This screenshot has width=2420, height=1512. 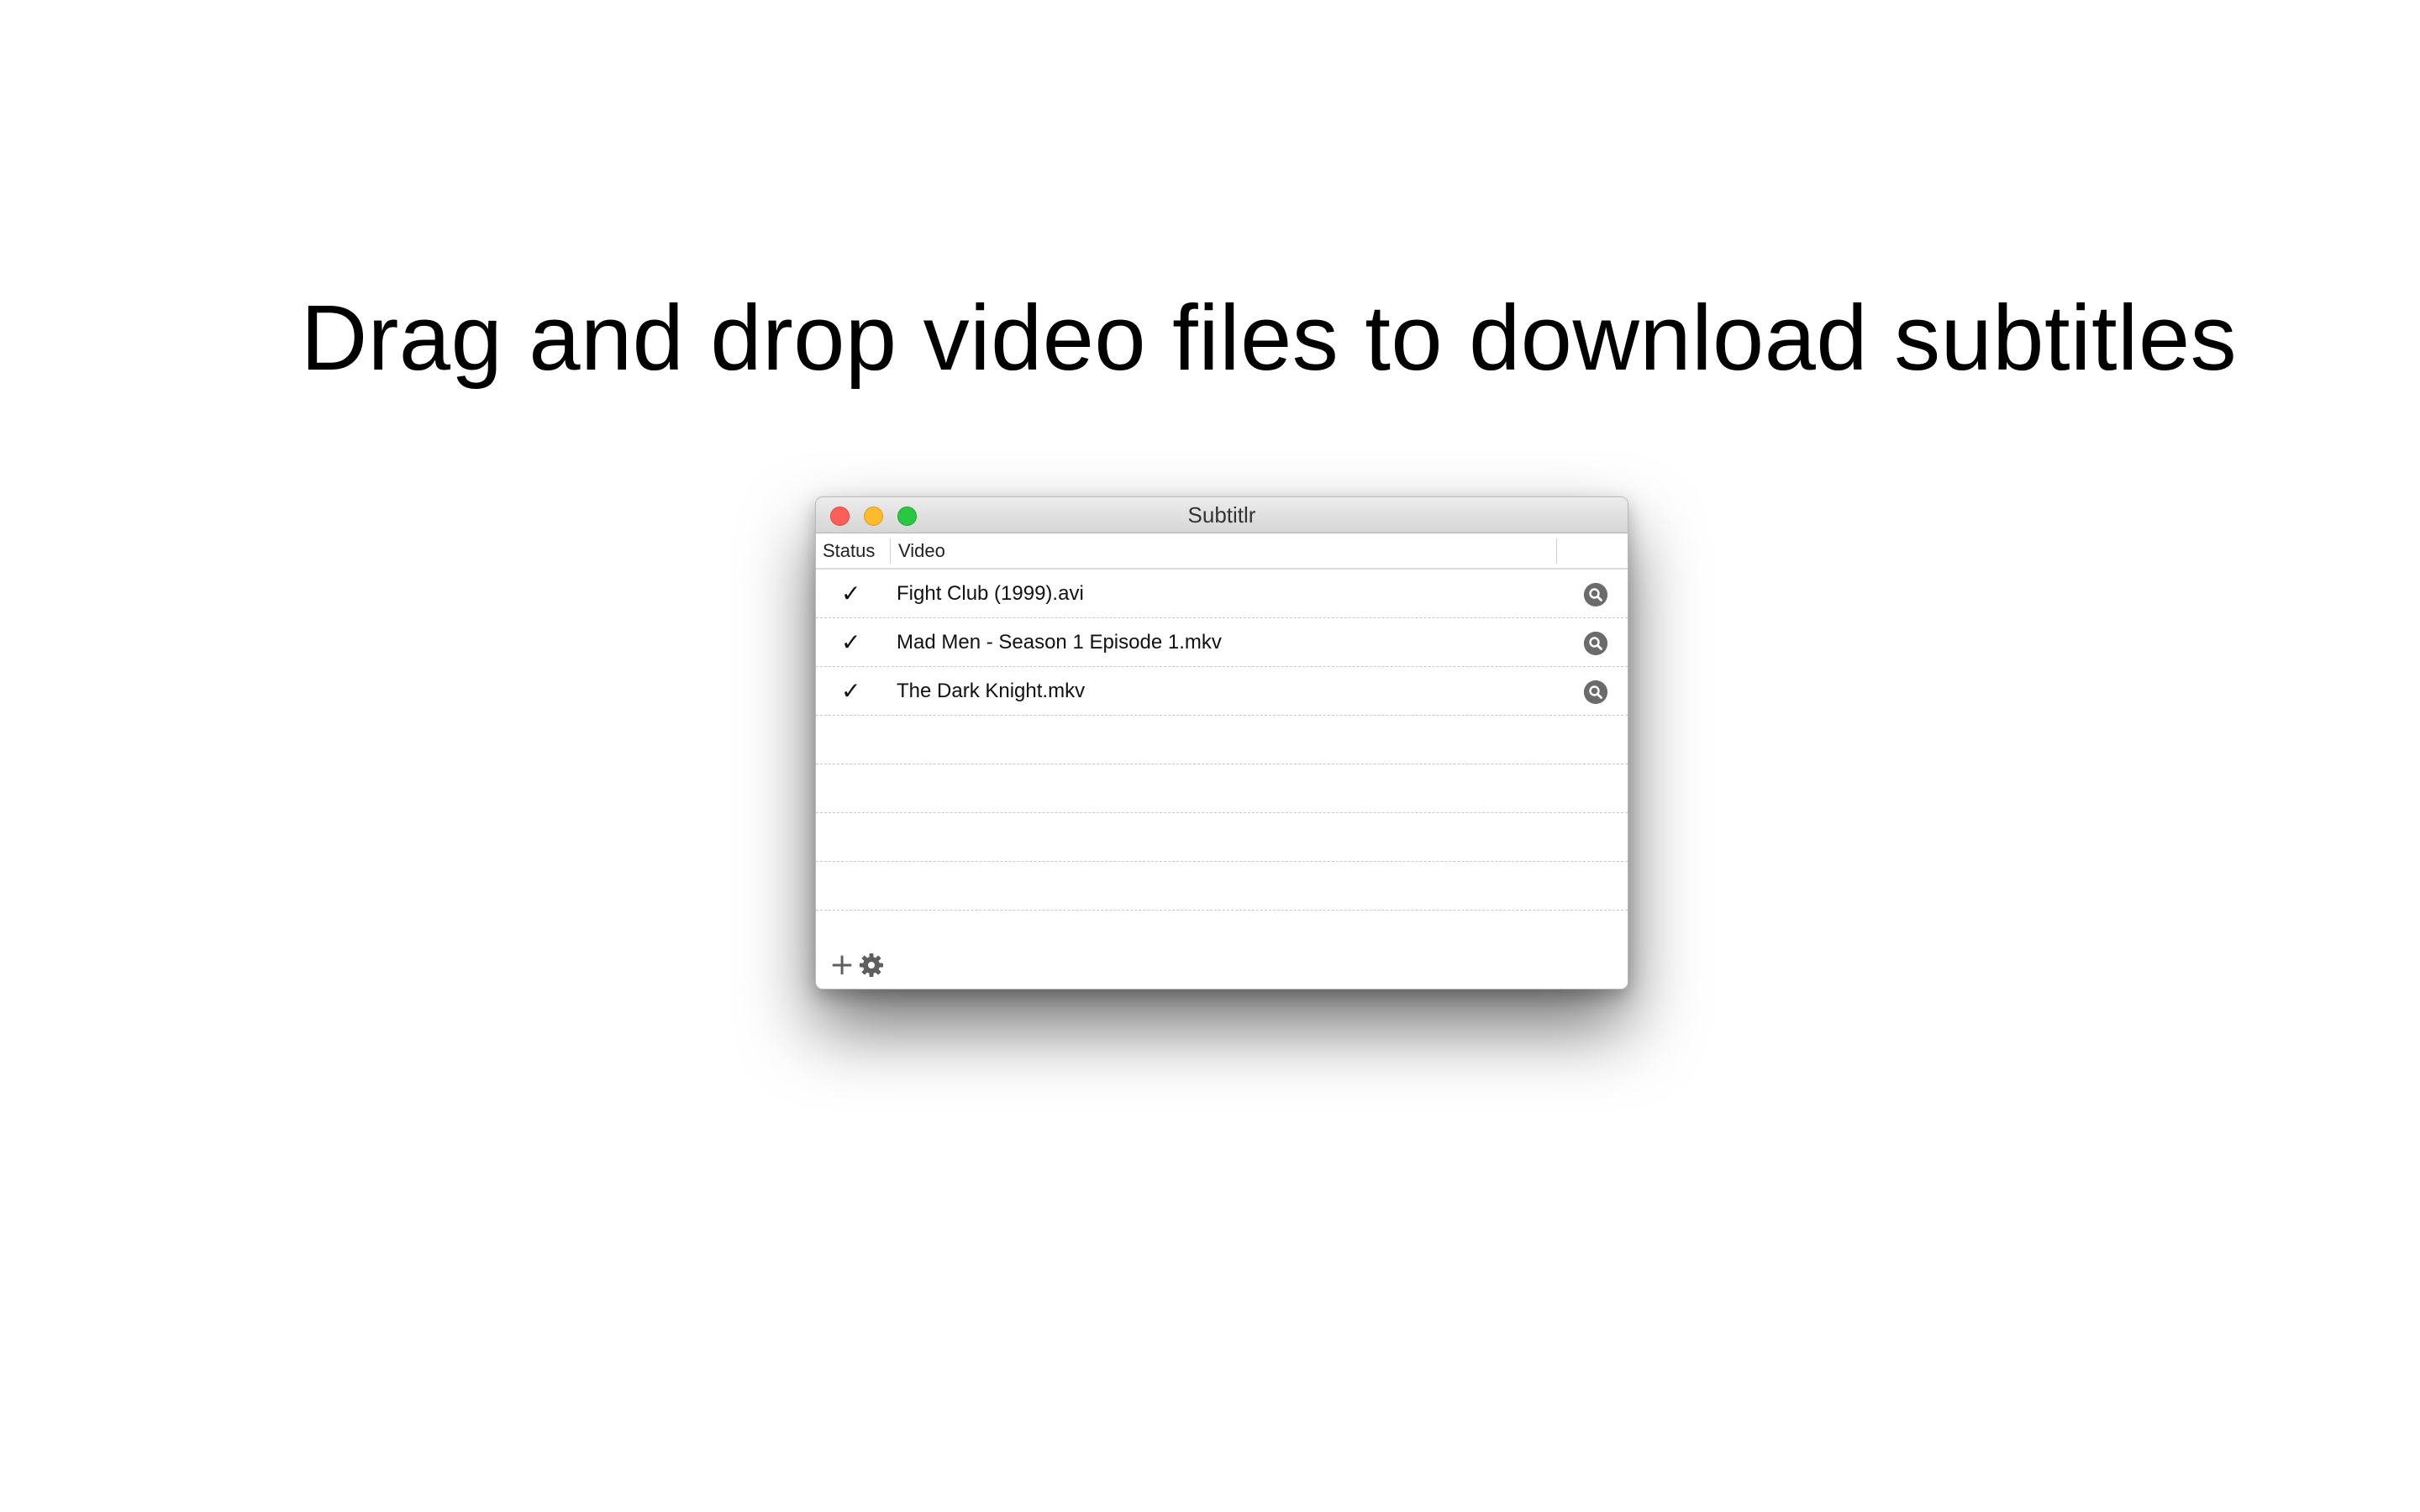 What do you see at coordinates (1222, 691) in the screenshot?
I see `table-row: ✓ The Dark Knight.mkv` at bounding box center [1222, 691].